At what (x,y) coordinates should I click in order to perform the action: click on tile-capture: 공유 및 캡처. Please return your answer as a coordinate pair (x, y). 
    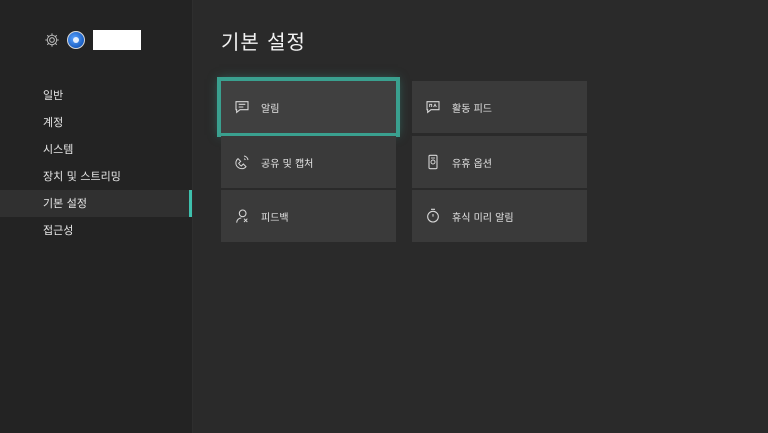
    Looking at the image, I should click on (308, 162).